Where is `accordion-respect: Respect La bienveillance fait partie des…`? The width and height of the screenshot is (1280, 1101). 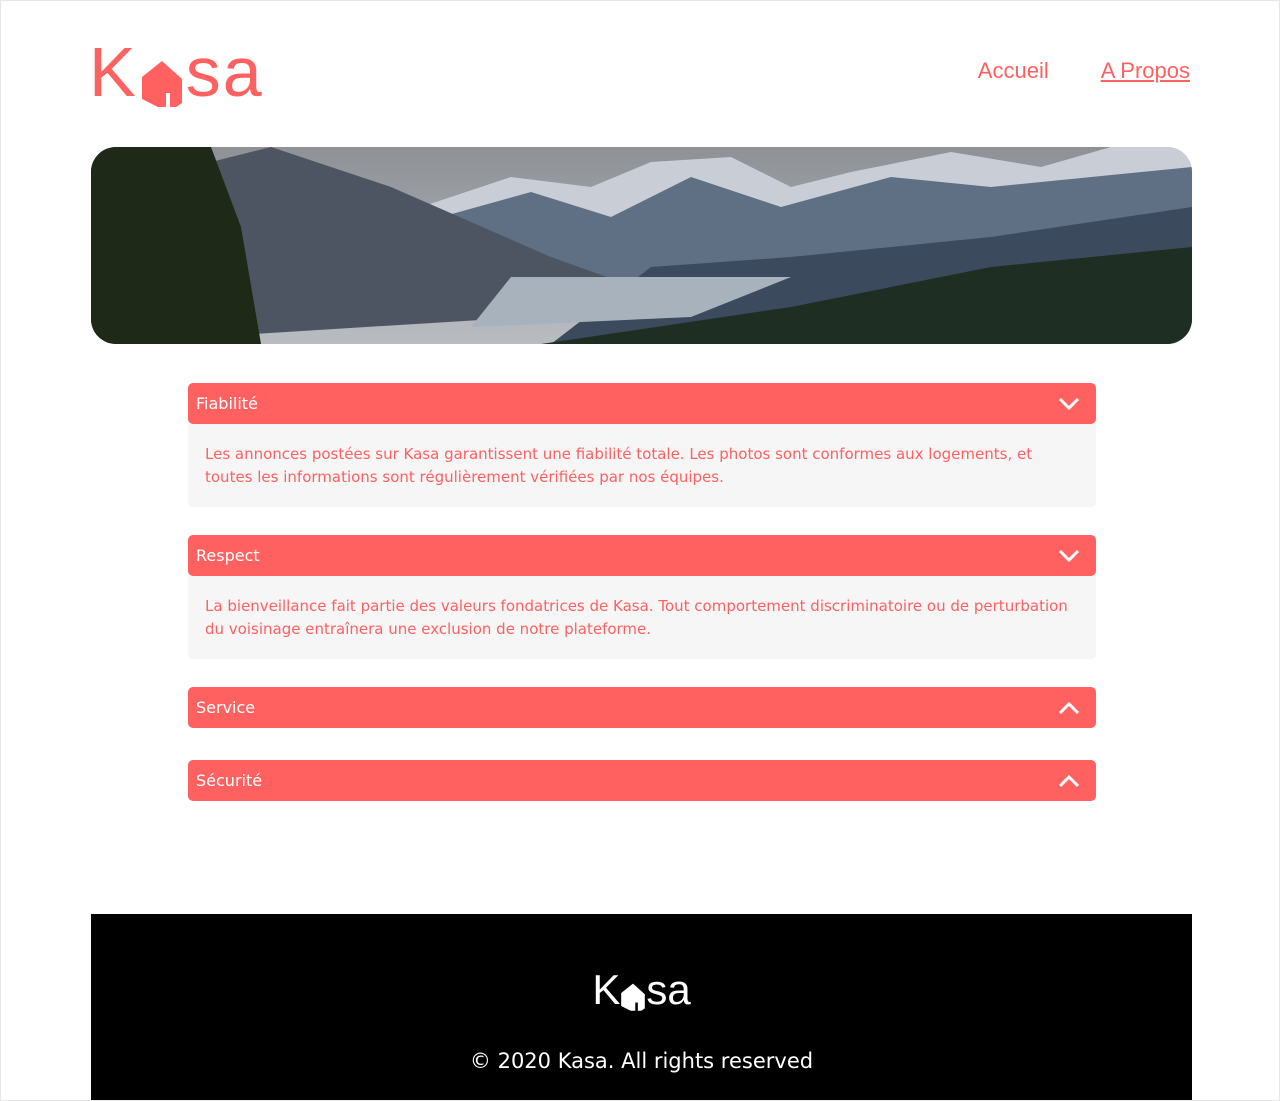 accordion-respect: Respect La bienveillance fait partie des… is located at coordinates (642, 597).